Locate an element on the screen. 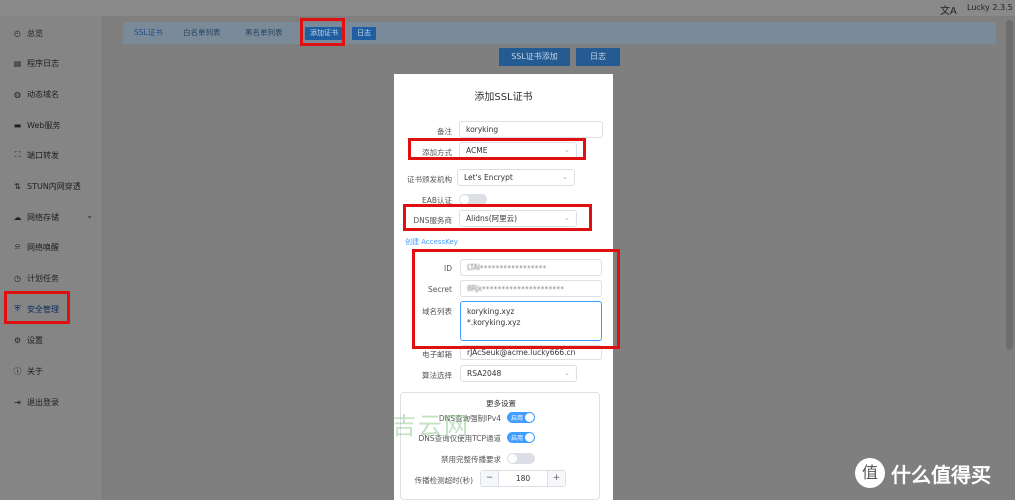  email-label: 电子邮箱 is located at coordinates (437, 354).